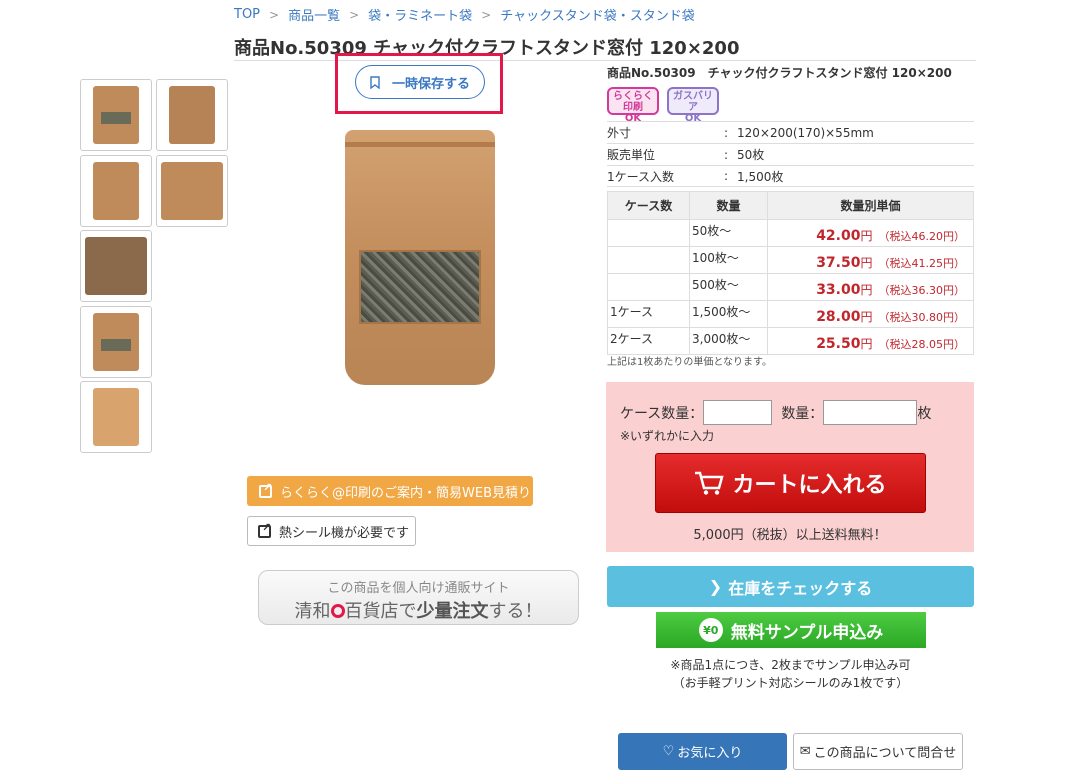  I want to click on inquiry-button: ✉ この商品について問合せ, so click(878, 751).